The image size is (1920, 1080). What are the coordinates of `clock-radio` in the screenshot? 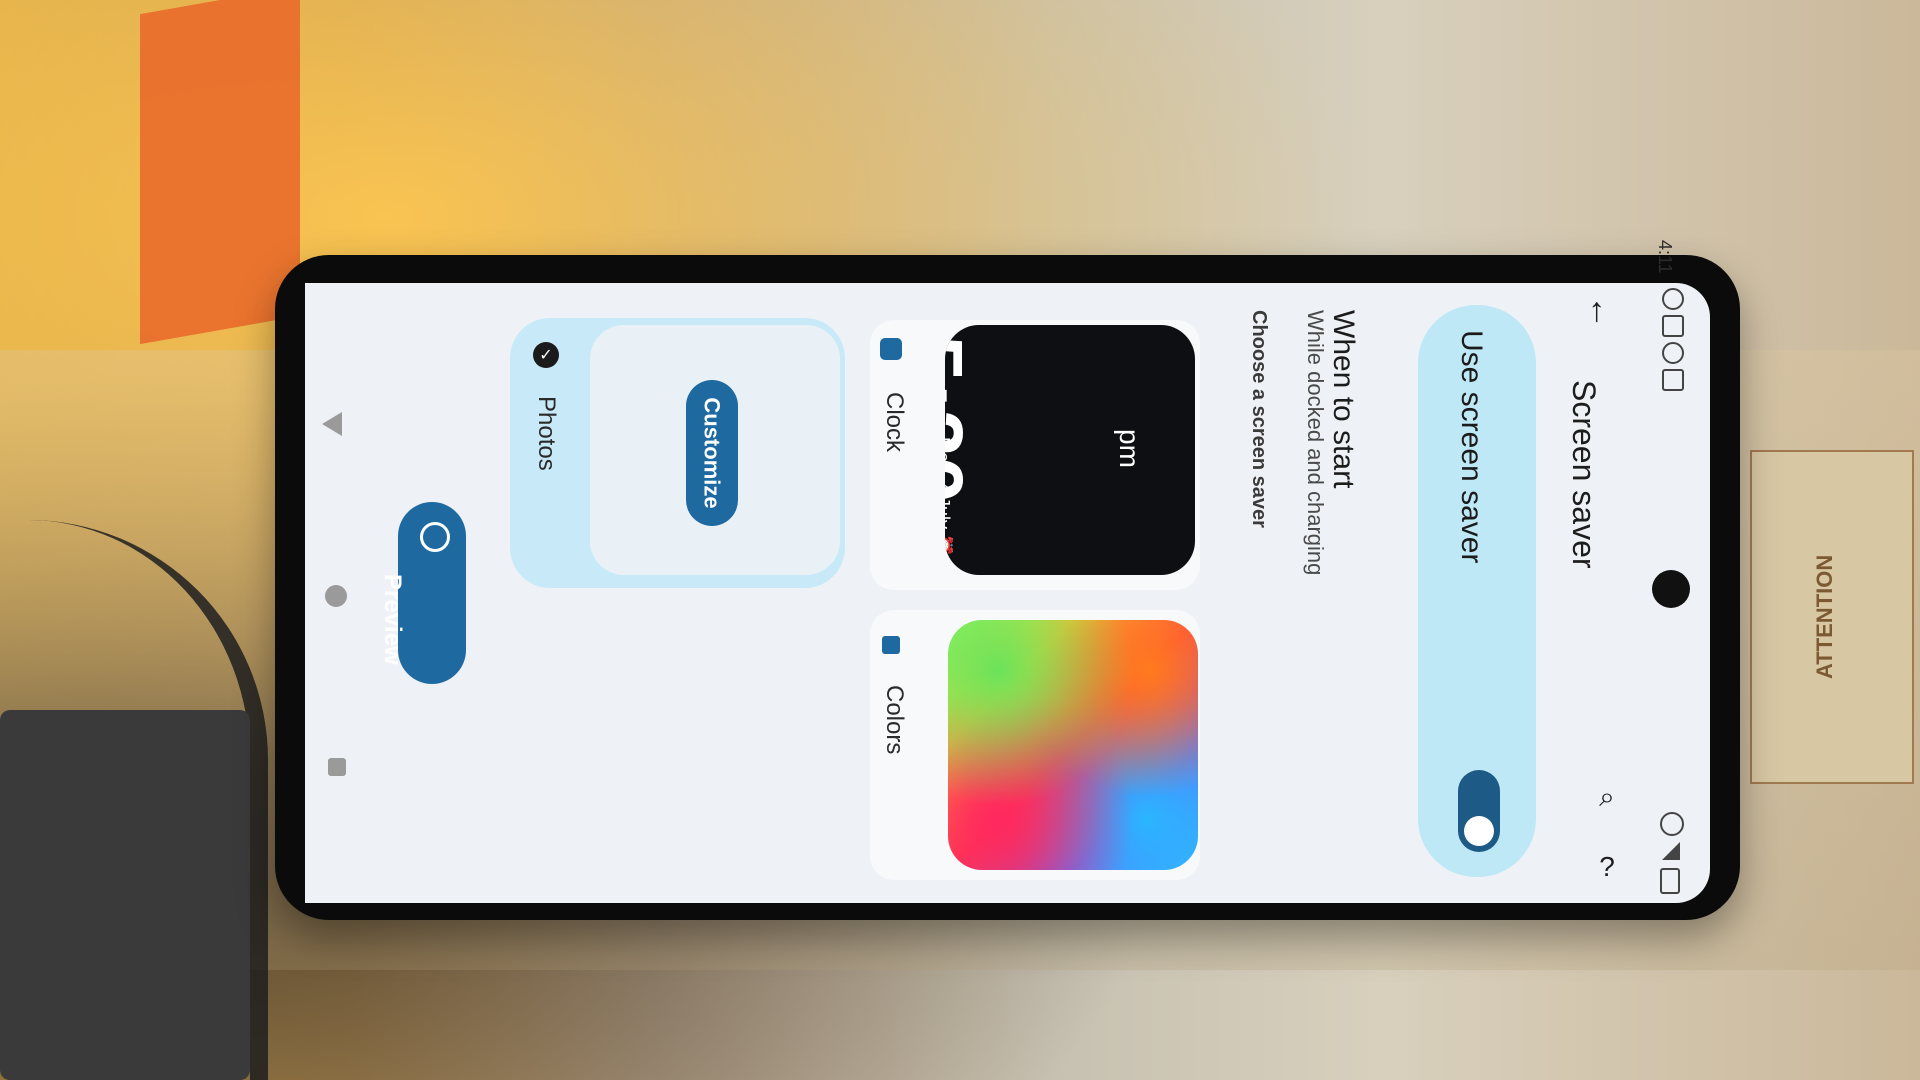 It's located at (891, 349).